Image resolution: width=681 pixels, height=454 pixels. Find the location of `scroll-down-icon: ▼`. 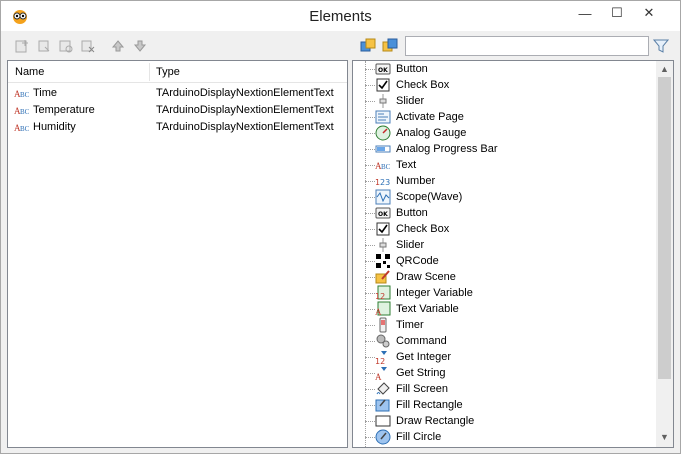

scroll-down-icon: ▼ is located at coordinates (664, 437).